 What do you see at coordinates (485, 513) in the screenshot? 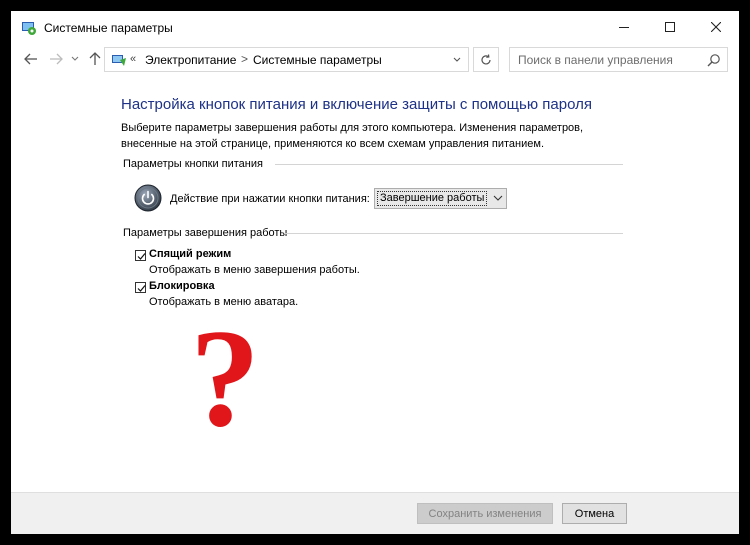
I see `save-changes-button: Сохранить изменения` at bounding box center [485, 513].